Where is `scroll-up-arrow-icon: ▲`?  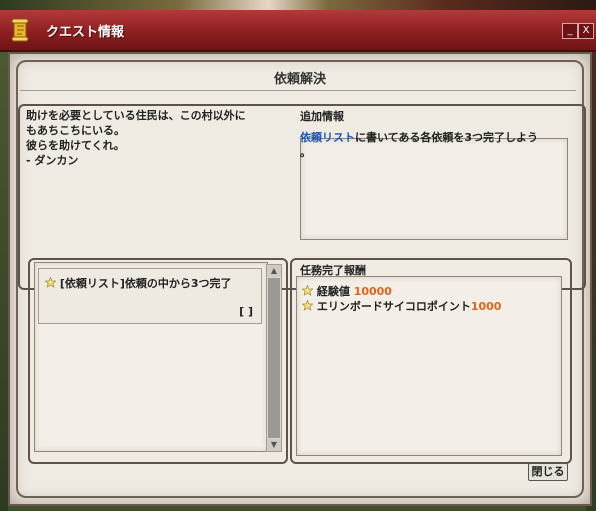 scroll-up-arrow-icon: ▲ is located at coordinates (274, 271).